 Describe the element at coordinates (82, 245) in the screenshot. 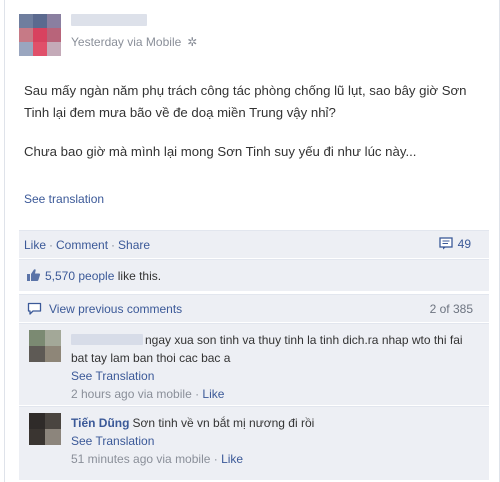

I see `comment-link: Comment` at that location.